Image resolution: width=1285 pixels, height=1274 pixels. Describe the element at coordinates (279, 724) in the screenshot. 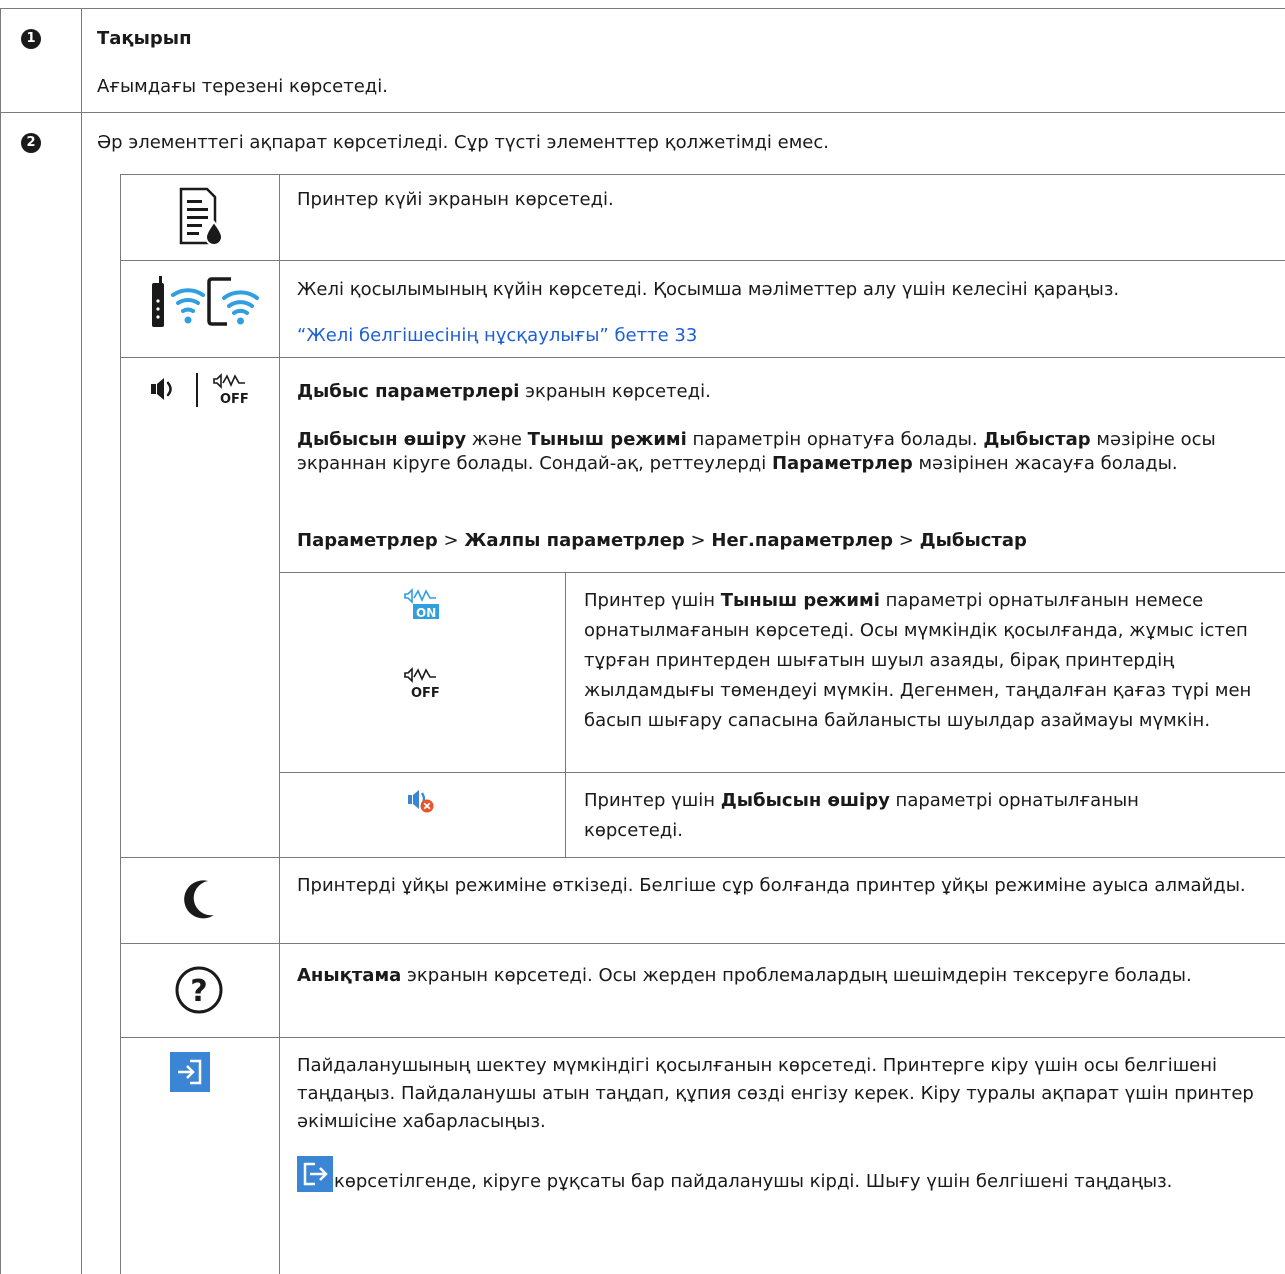

I see `nested-icon-column-divider` at that location.